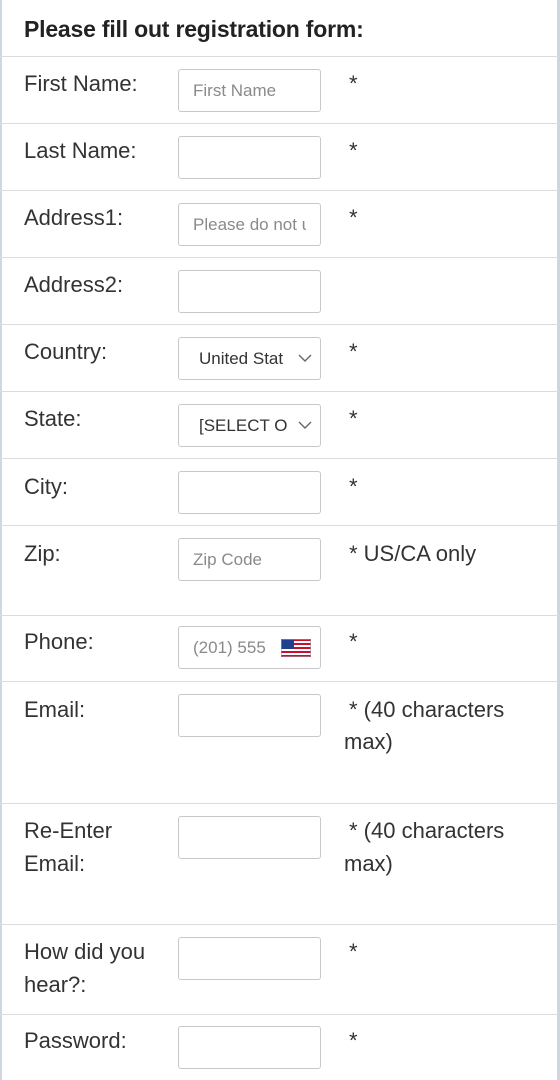 This screenshot has height=1080, width=559. I want to click on first-name-required-mark: *, so click(353, 83).